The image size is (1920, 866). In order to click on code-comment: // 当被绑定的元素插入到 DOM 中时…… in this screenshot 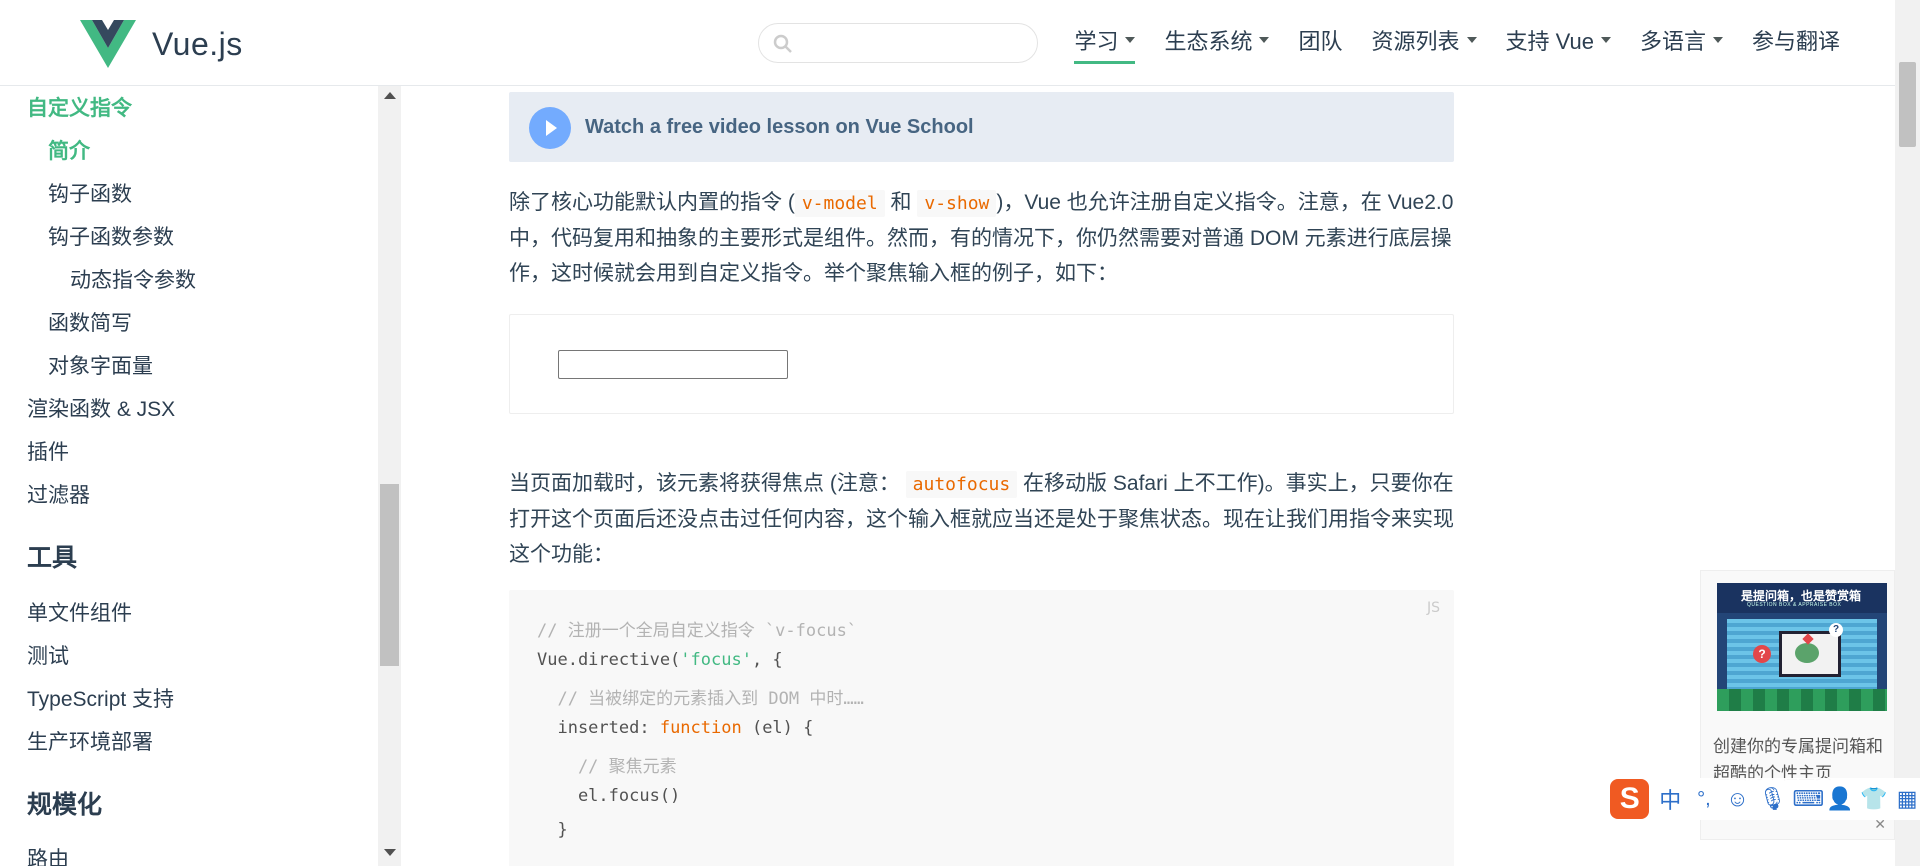, I will do `click(700, 699)`.